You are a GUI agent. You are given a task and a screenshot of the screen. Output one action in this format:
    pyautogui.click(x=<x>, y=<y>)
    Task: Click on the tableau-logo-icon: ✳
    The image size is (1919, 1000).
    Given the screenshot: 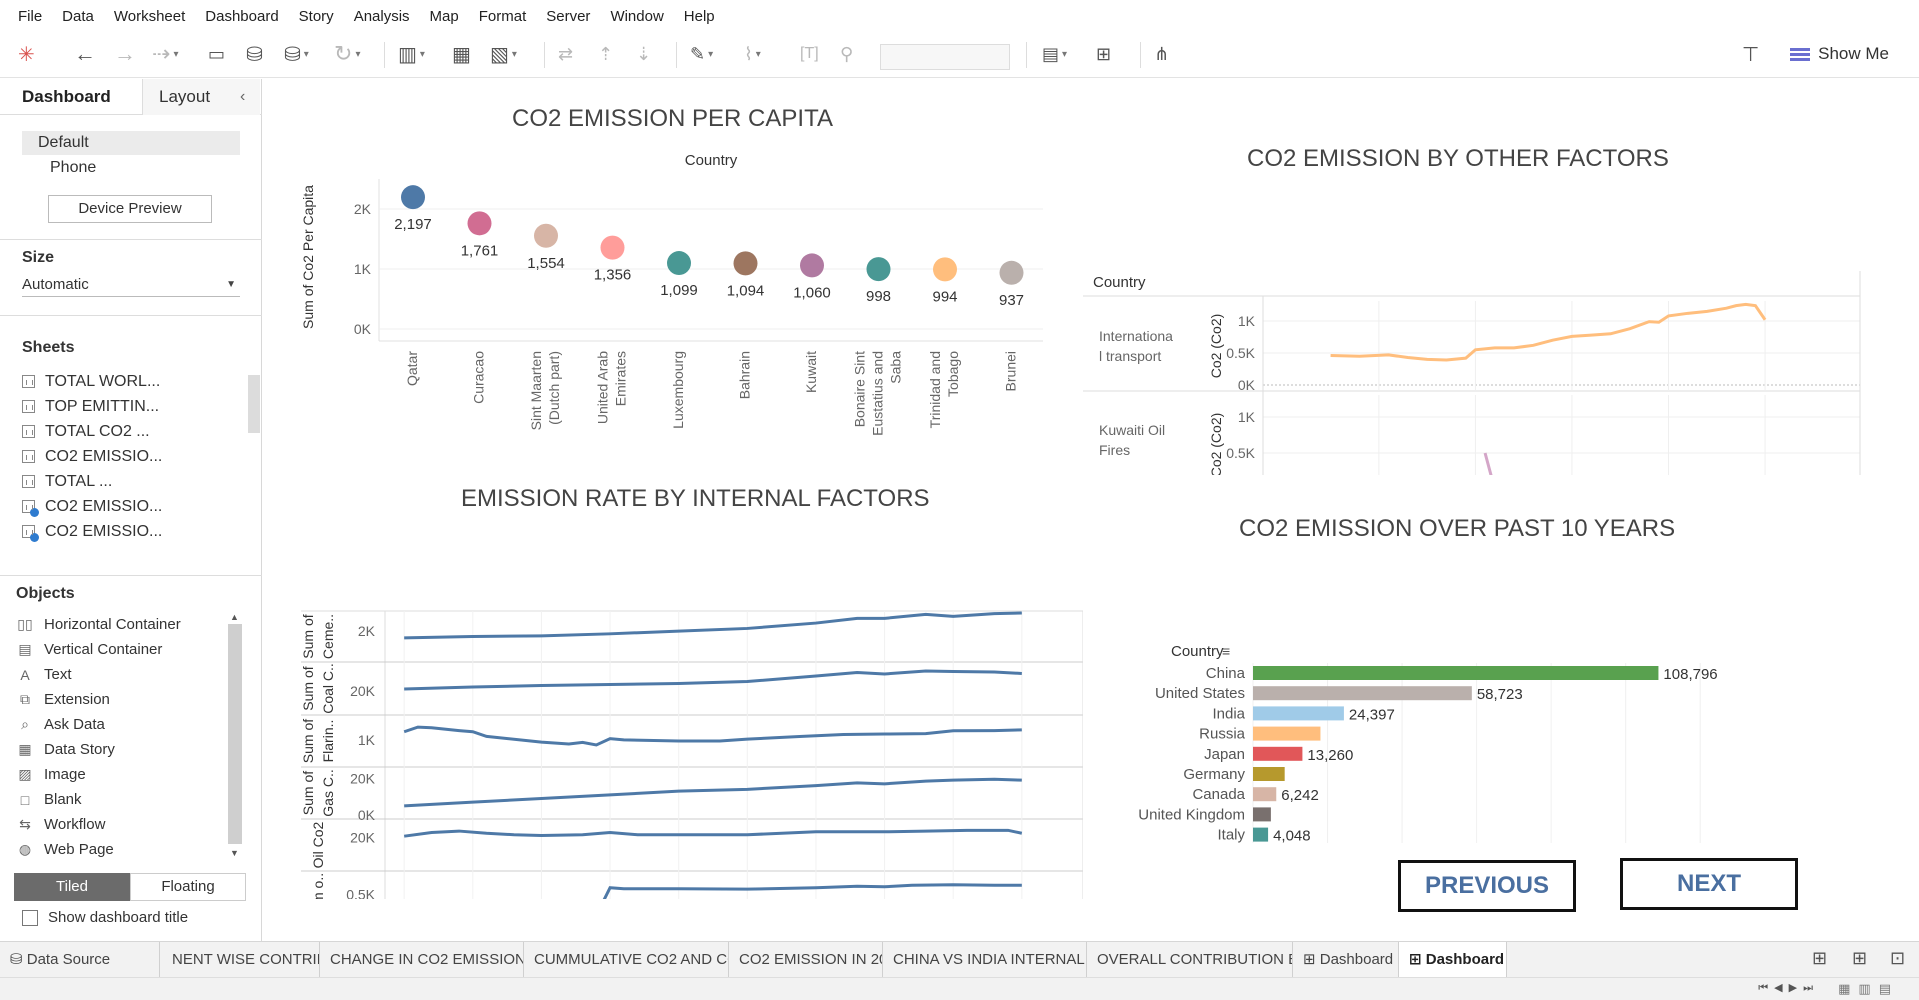 What is the action you would take?
    pyautogui.click(x=26, y=54)
    